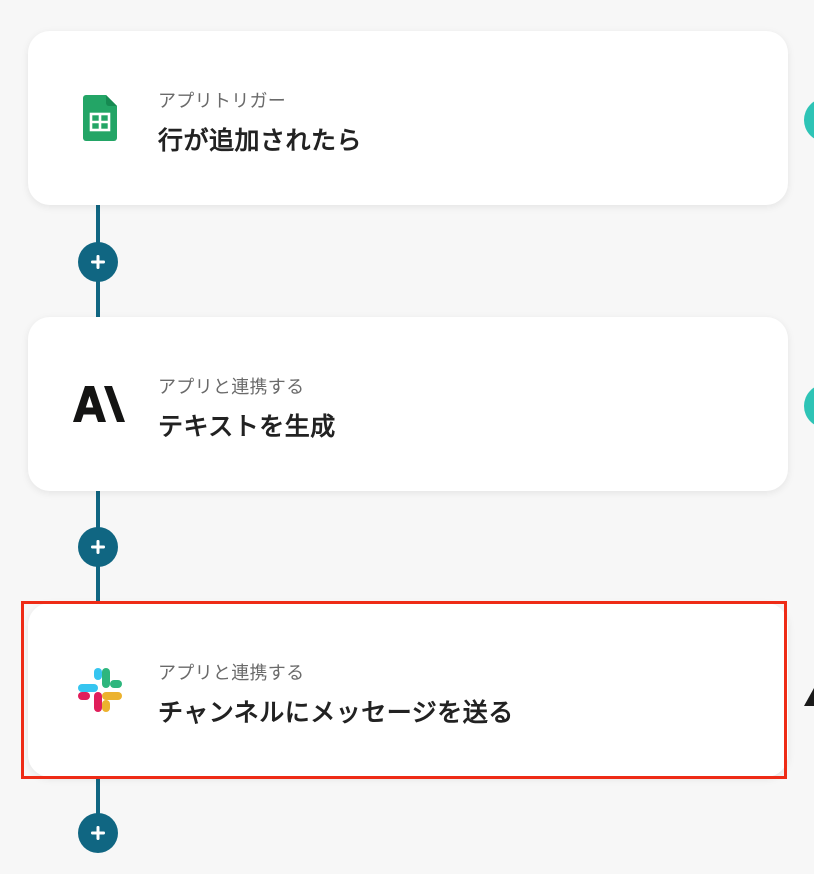  What do you see at coordinates (336, 712) in the screenshot?
I see `step-title: チャンネルにメッセージを送る` at bounding box center [336, 712].